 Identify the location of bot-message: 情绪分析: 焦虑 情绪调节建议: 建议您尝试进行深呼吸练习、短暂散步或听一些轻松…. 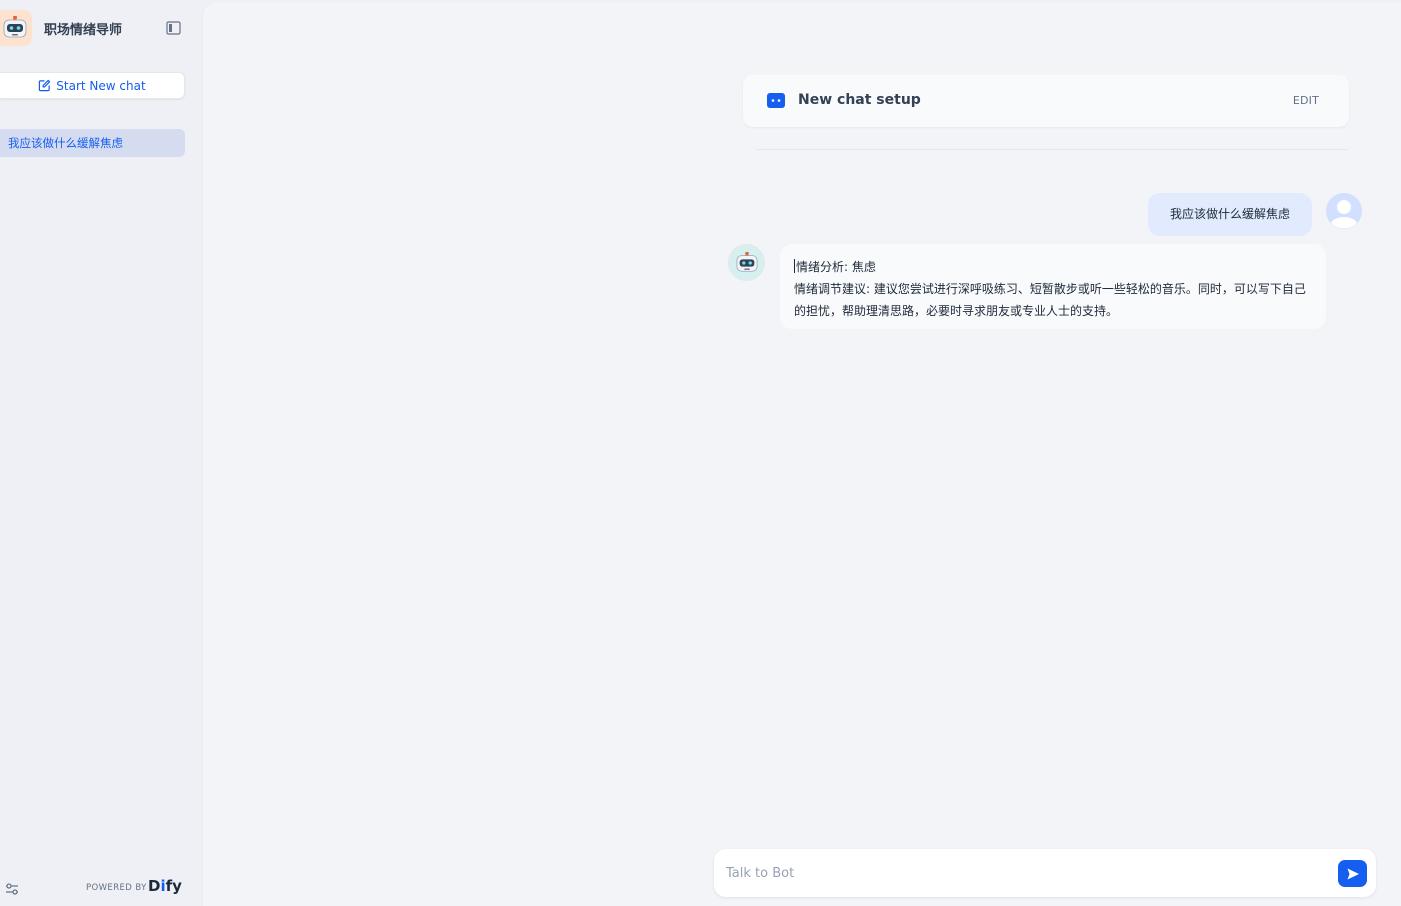
(1053, 286).